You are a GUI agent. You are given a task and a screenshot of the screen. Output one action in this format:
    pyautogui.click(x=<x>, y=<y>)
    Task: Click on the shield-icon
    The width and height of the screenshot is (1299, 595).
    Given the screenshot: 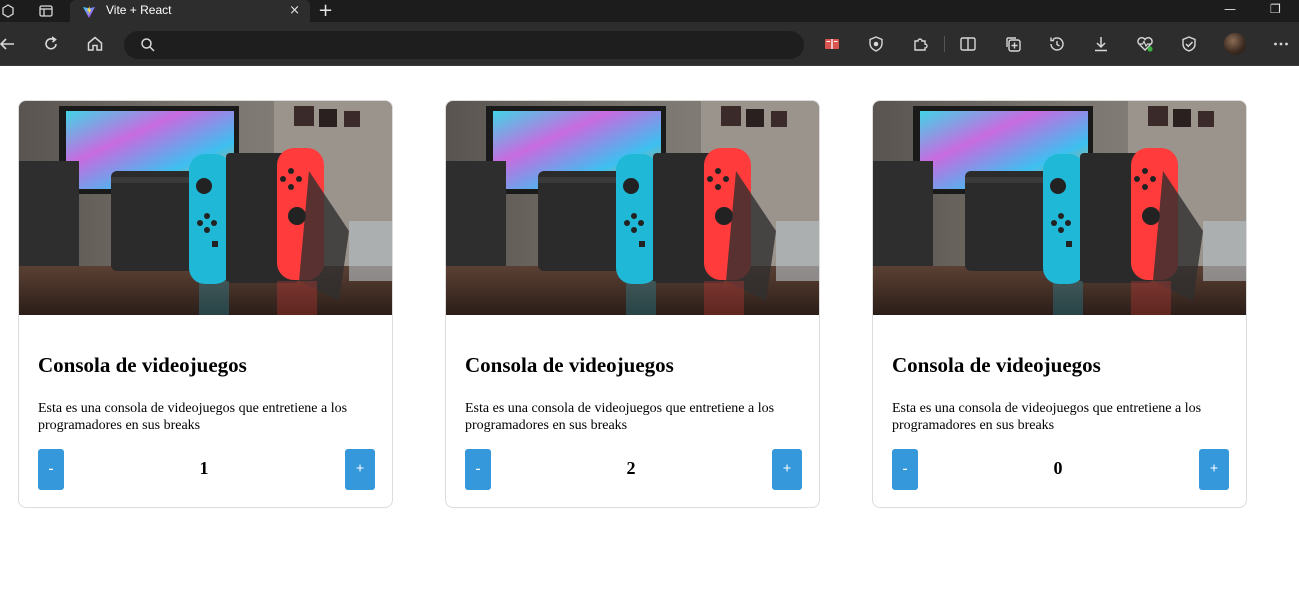 What is the action you would take?
    pyautogui.click(x=876, y=44)
    